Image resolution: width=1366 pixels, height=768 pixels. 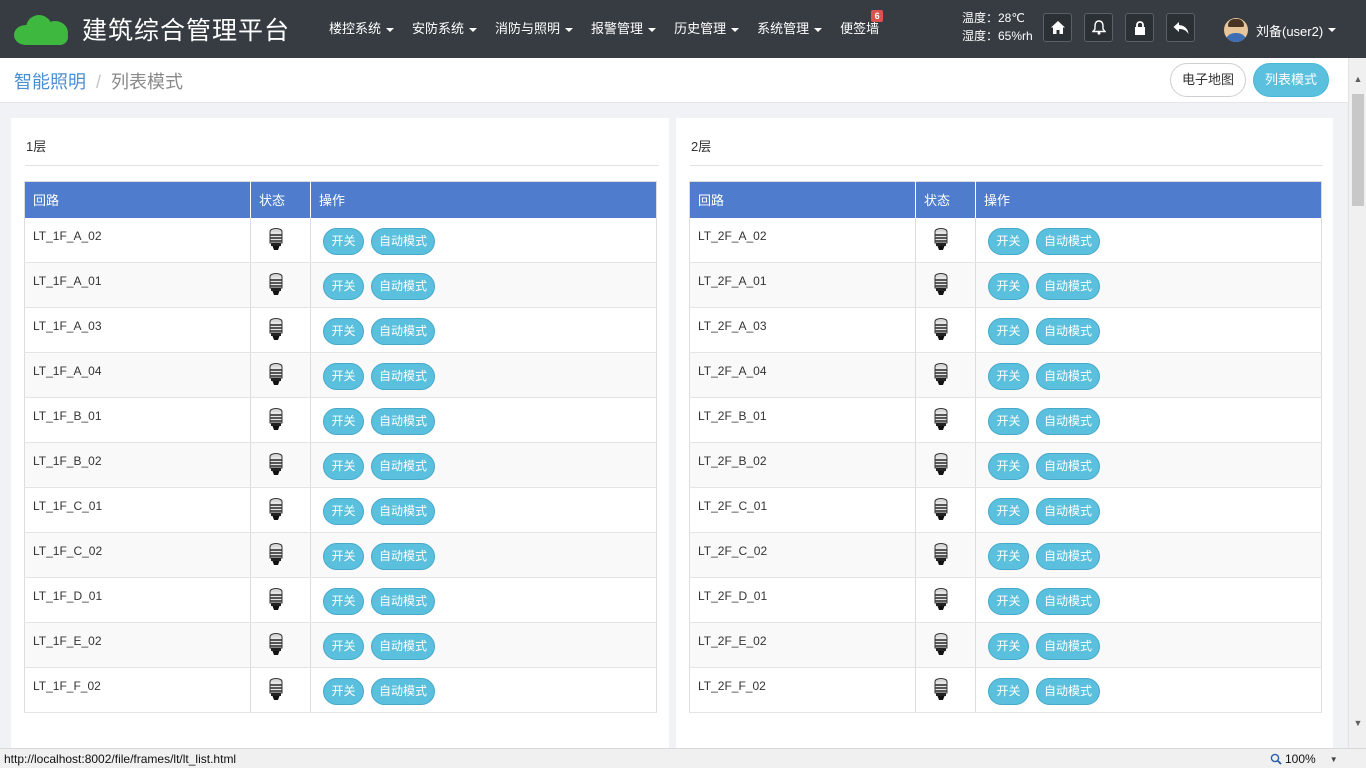 I want to click on table-row: LT_2F_B_01 开关 自动模式, so click(x=1005, y=420).